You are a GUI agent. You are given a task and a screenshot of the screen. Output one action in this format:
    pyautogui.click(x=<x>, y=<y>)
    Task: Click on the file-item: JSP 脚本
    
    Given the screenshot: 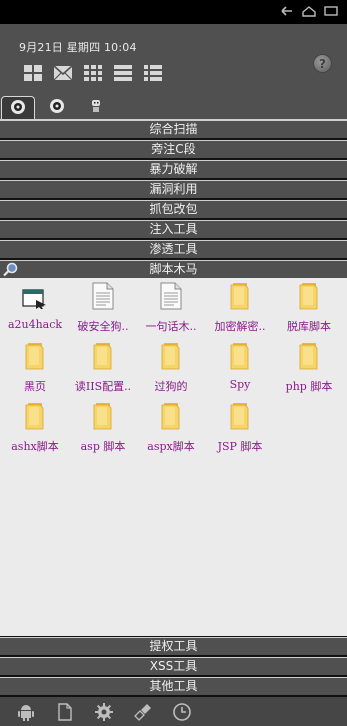 What is the action you would take?
    pyautogui.click(x=240, y=428)
    